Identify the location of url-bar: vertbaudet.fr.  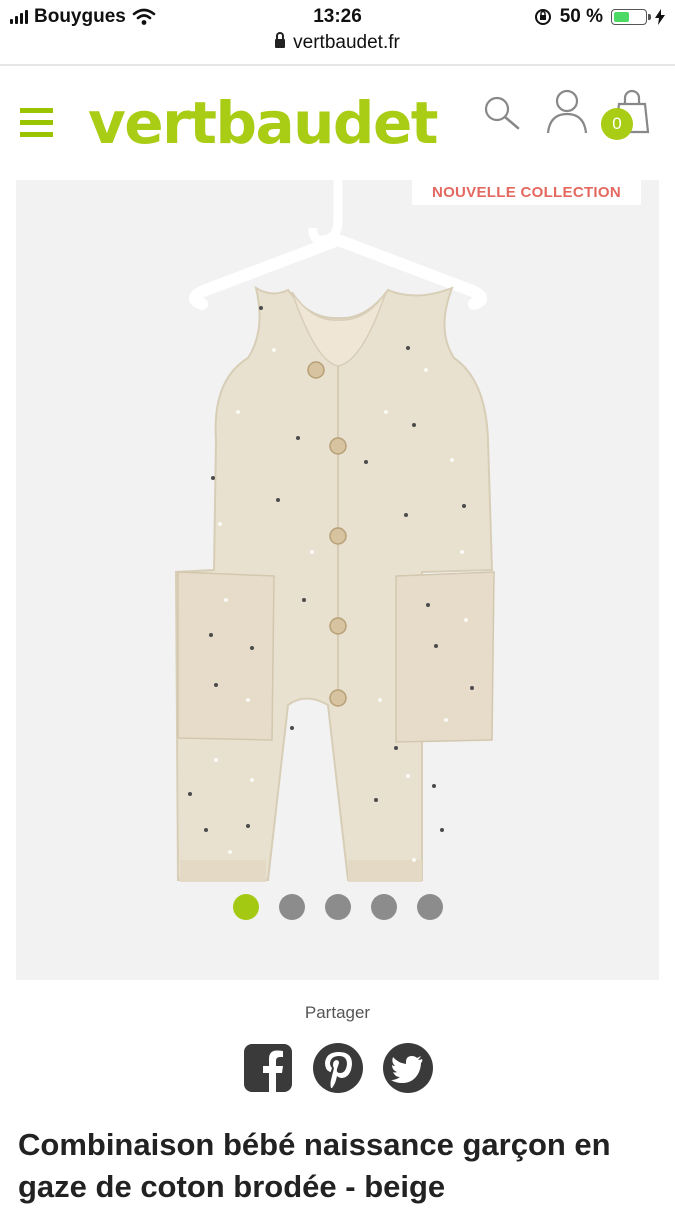
(337, 43).